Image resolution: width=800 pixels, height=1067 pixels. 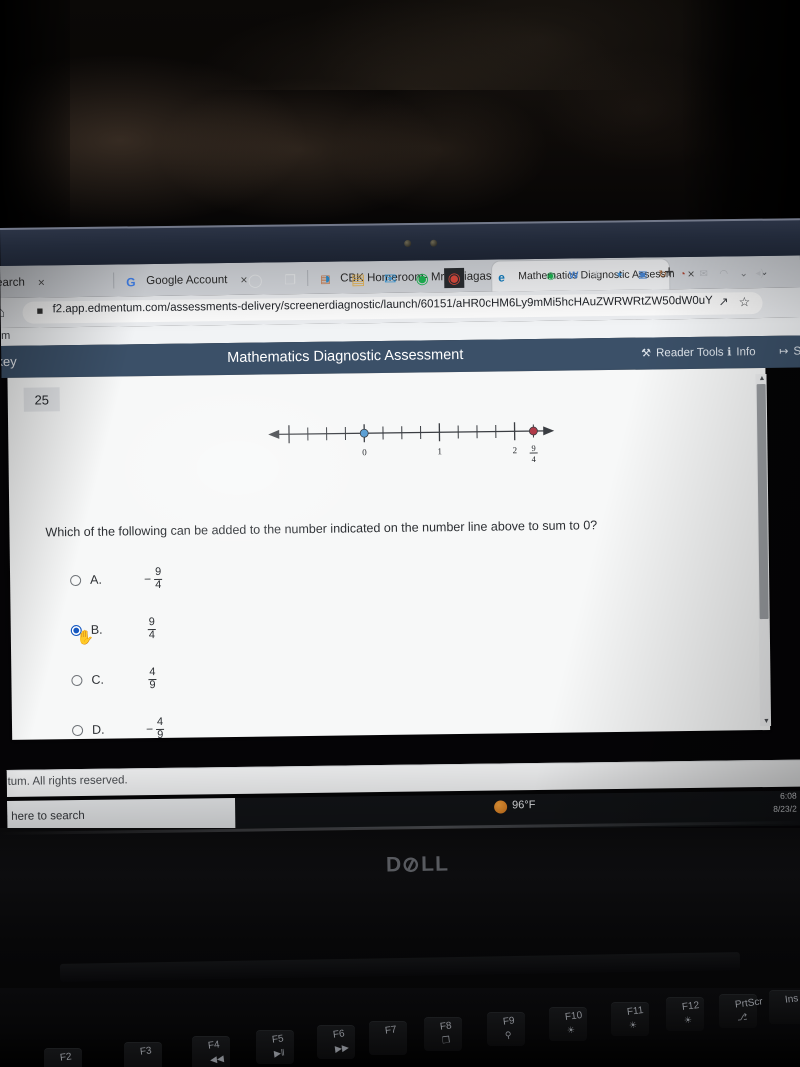 I want to click on edge-icon: ◑, so click(x=326, y=280).